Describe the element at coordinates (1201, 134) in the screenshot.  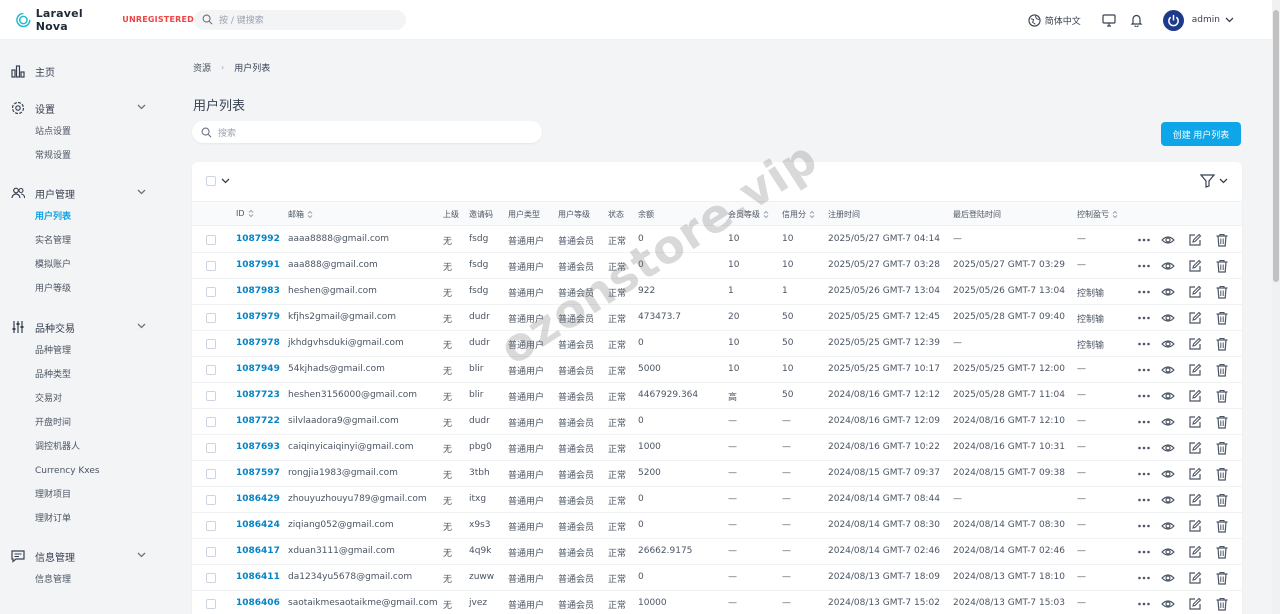
I see `create-user-button: 创建 用户列表` at that location.